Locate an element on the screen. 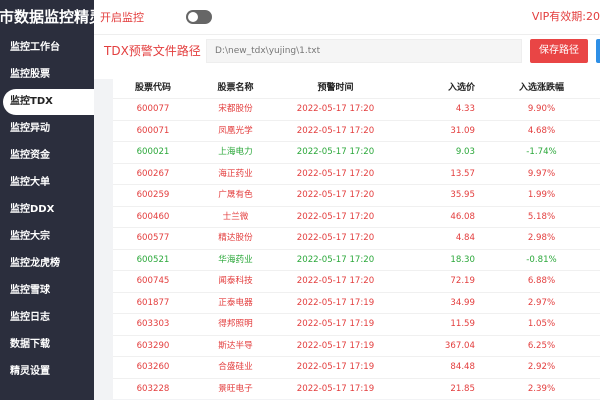  cell-name: 景旺电子 is located at coordinates (235, 388).